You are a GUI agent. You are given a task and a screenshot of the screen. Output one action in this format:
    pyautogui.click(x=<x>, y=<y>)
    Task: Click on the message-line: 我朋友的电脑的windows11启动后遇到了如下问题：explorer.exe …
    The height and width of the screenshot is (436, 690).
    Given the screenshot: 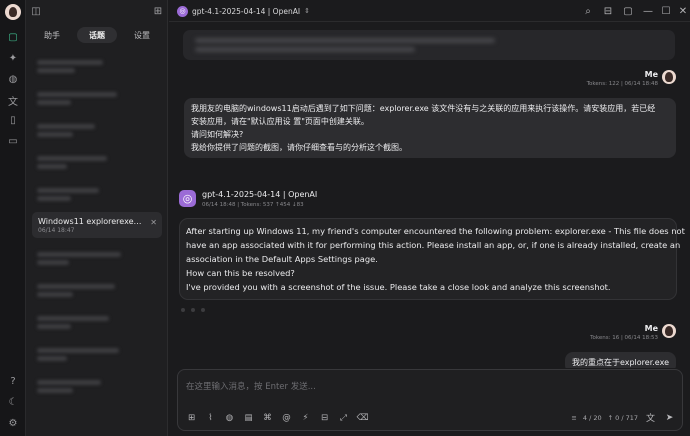 What is the action you would take?
    pyautogui.click(x=423, y=108)
    